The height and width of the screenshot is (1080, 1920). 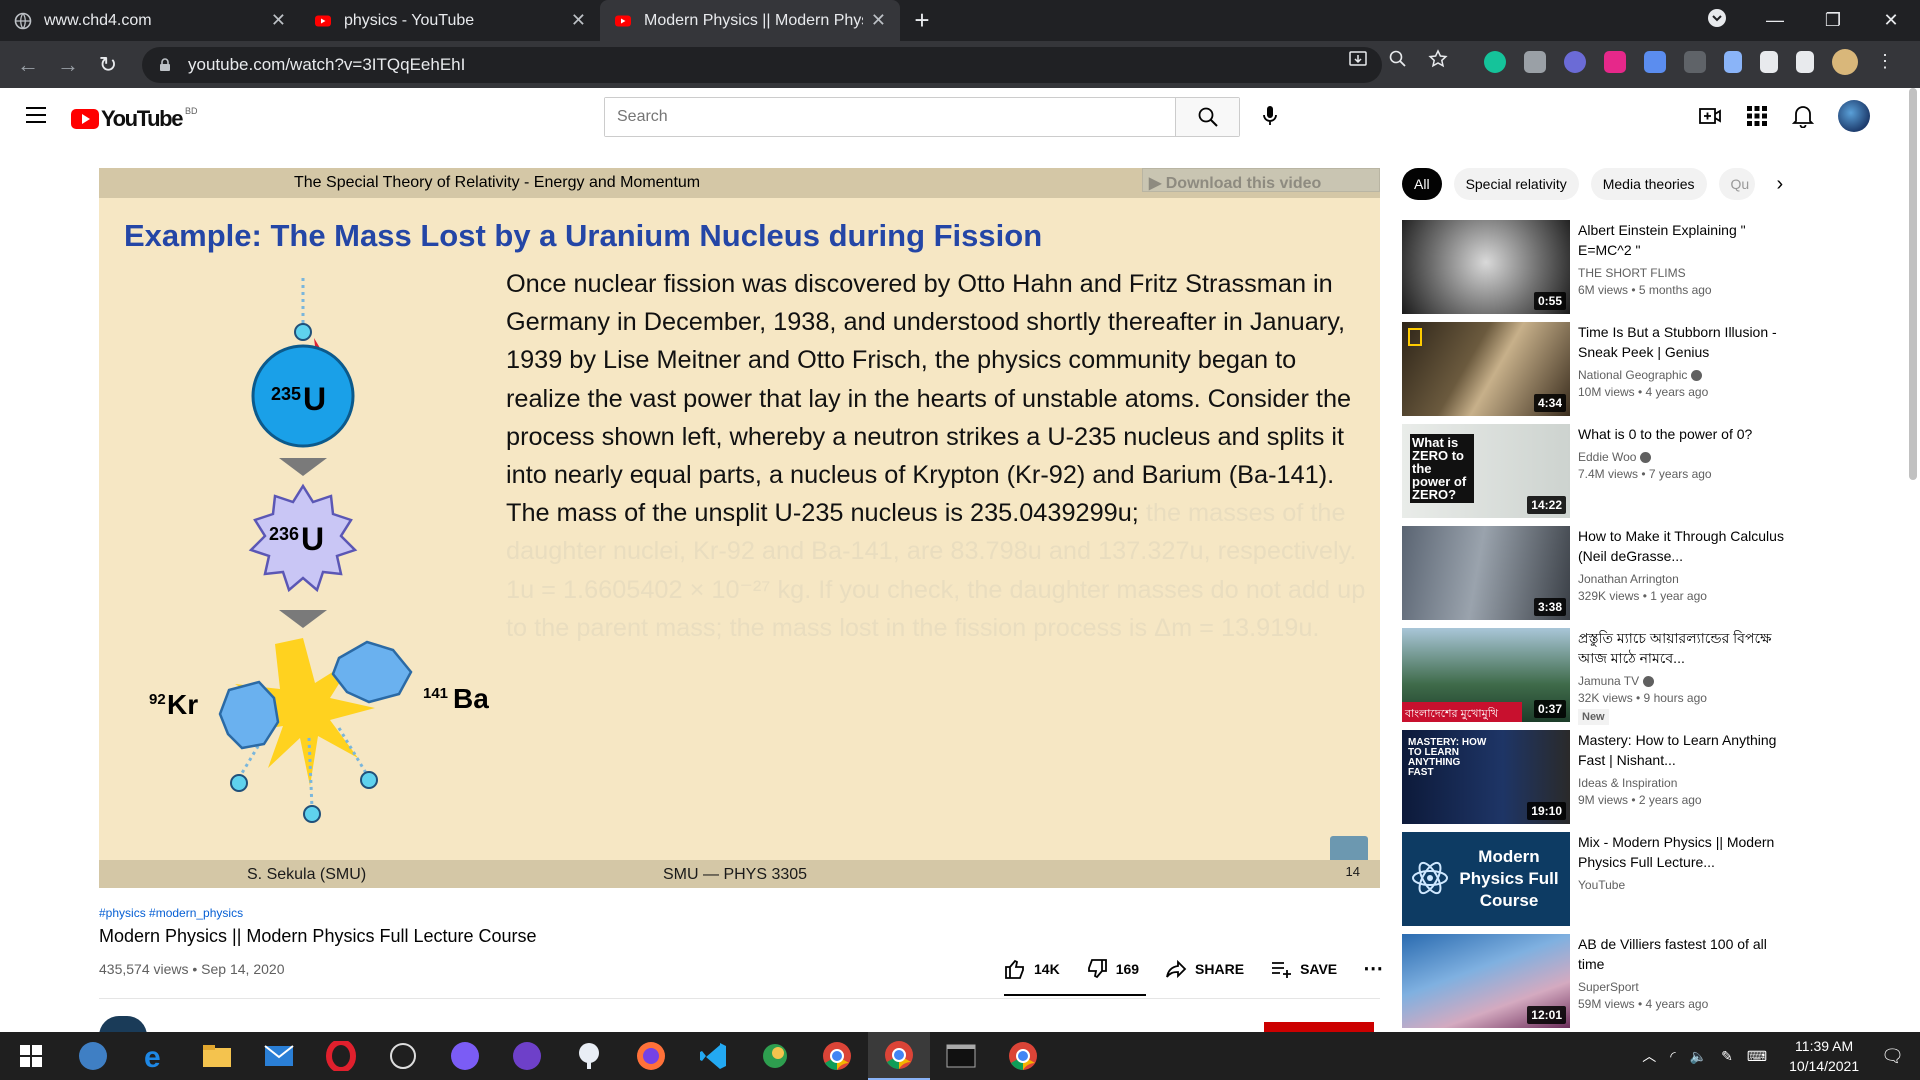 What do you see at coordinates (1535, 62) in the screenshot?
I see `camera-icon` at bounding box center [1535, 62].